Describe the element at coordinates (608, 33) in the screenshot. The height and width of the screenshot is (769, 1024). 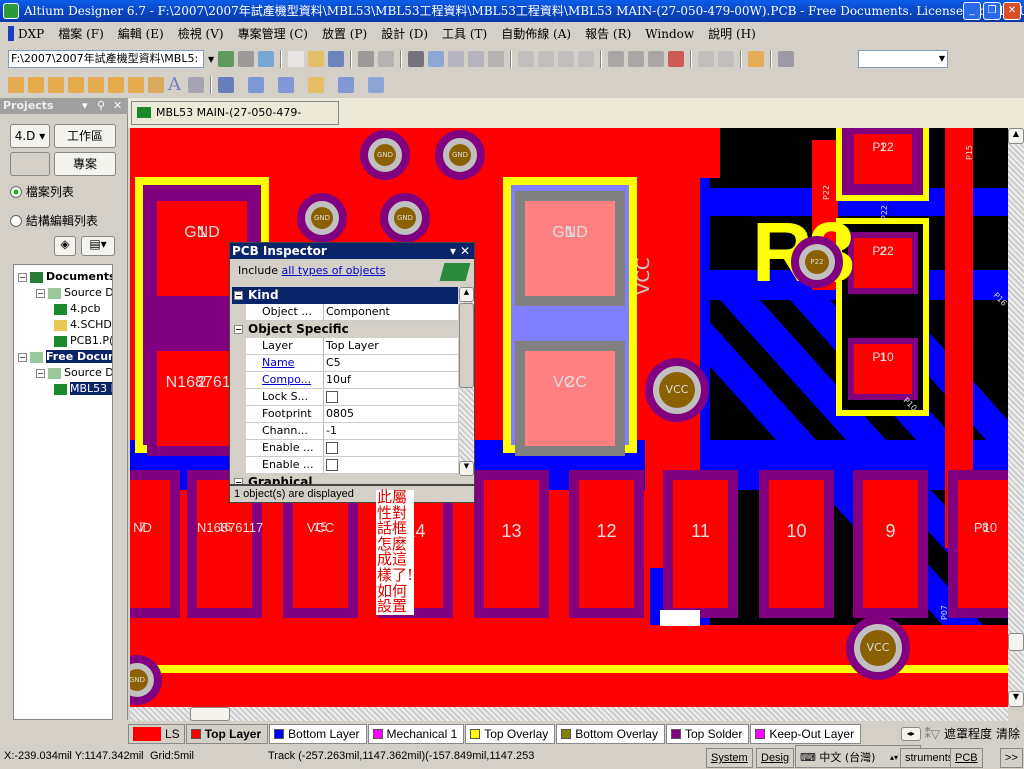
I see `menu-item: 報告 (R)` at that location.